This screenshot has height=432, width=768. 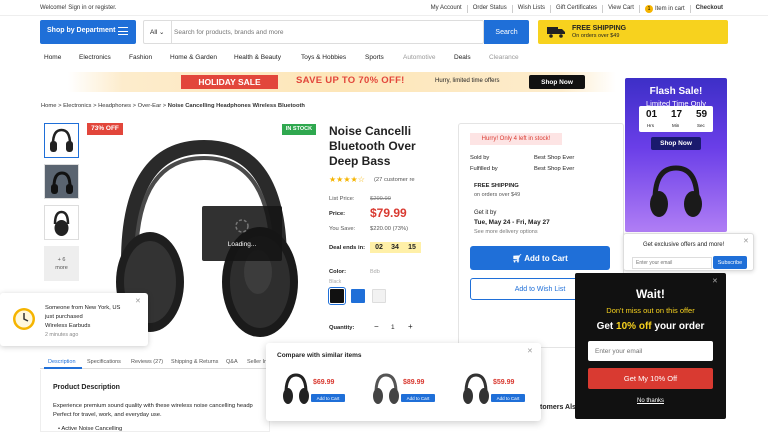 What do you see at coordinates (61, 263) in the screenshot?
I see `more-thumbnails-button: + 6 more` at bounding box center [61, 263].